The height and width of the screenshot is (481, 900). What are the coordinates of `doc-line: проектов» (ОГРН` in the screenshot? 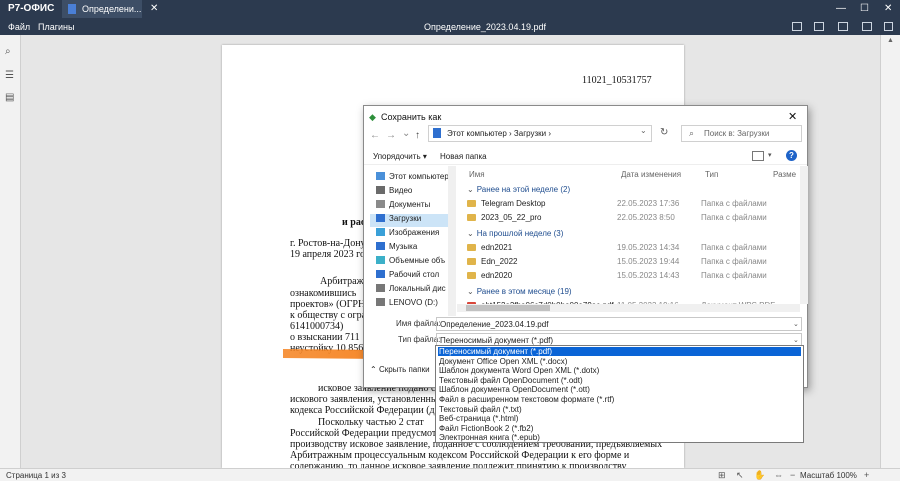 It's located at (328, 304).